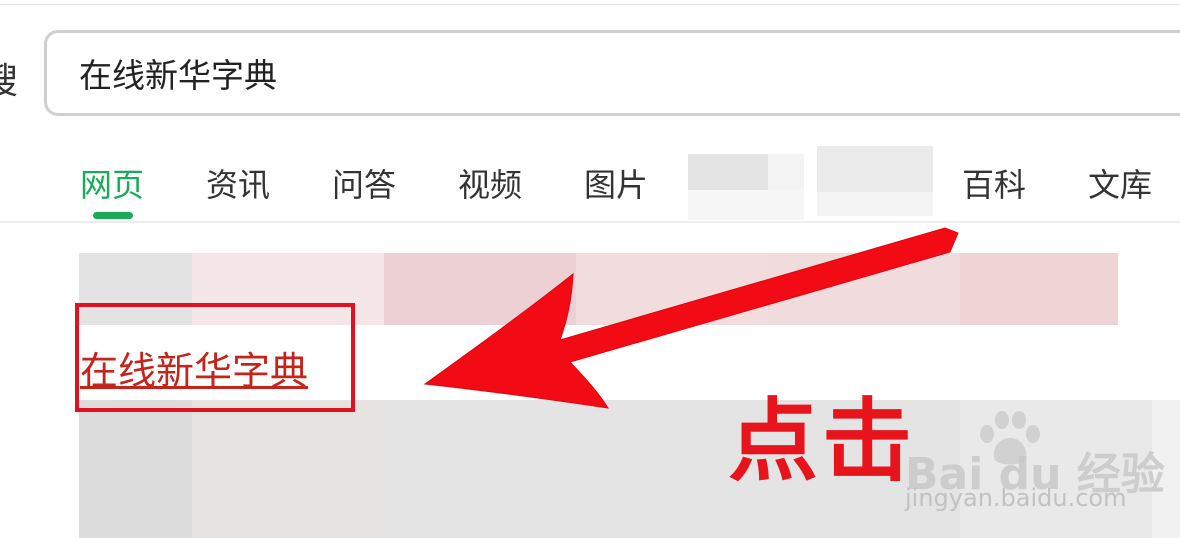  I want to click on watermark-url: jingyan.baidu.com, so click(1016, 498).